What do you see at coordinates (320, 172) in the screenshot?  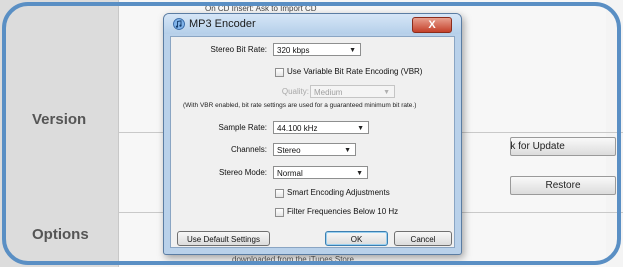 I see `stereo-mode-select: Normal ▼` at bounding box center [320, 172].